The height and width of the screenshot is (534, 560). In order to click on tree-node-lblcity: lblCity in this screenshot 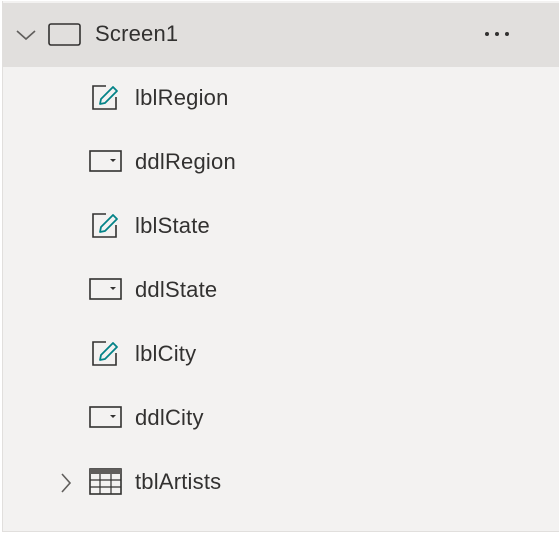, I will do `click(281, 355)`.